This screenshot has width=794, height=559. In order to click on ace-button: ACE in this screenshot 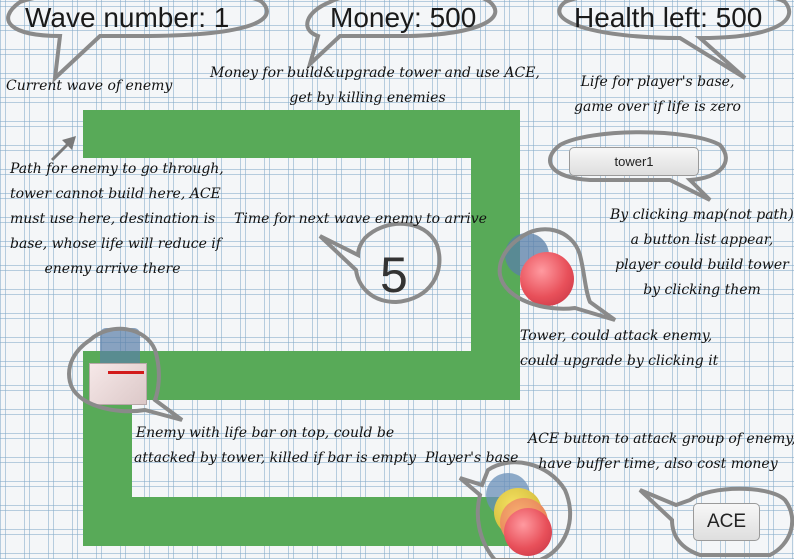, I will do `click(726, 522)`.